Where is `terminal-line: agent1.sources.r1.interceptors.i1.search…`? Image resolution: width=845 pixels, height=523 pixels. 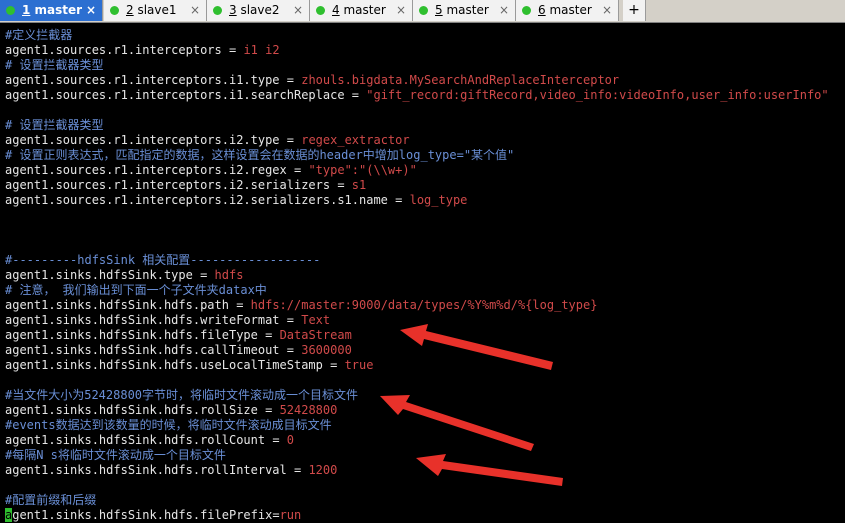
terminal-line: agent1.sources.r1.interceptors.i1.search… is located at coordinates (417, 95).